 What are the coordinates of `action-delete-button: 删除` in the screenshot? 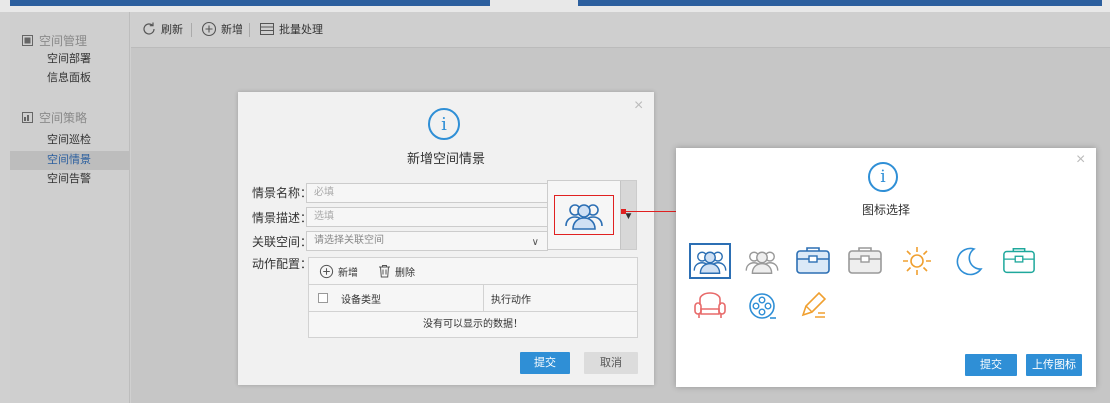 It's located at (396, 271).